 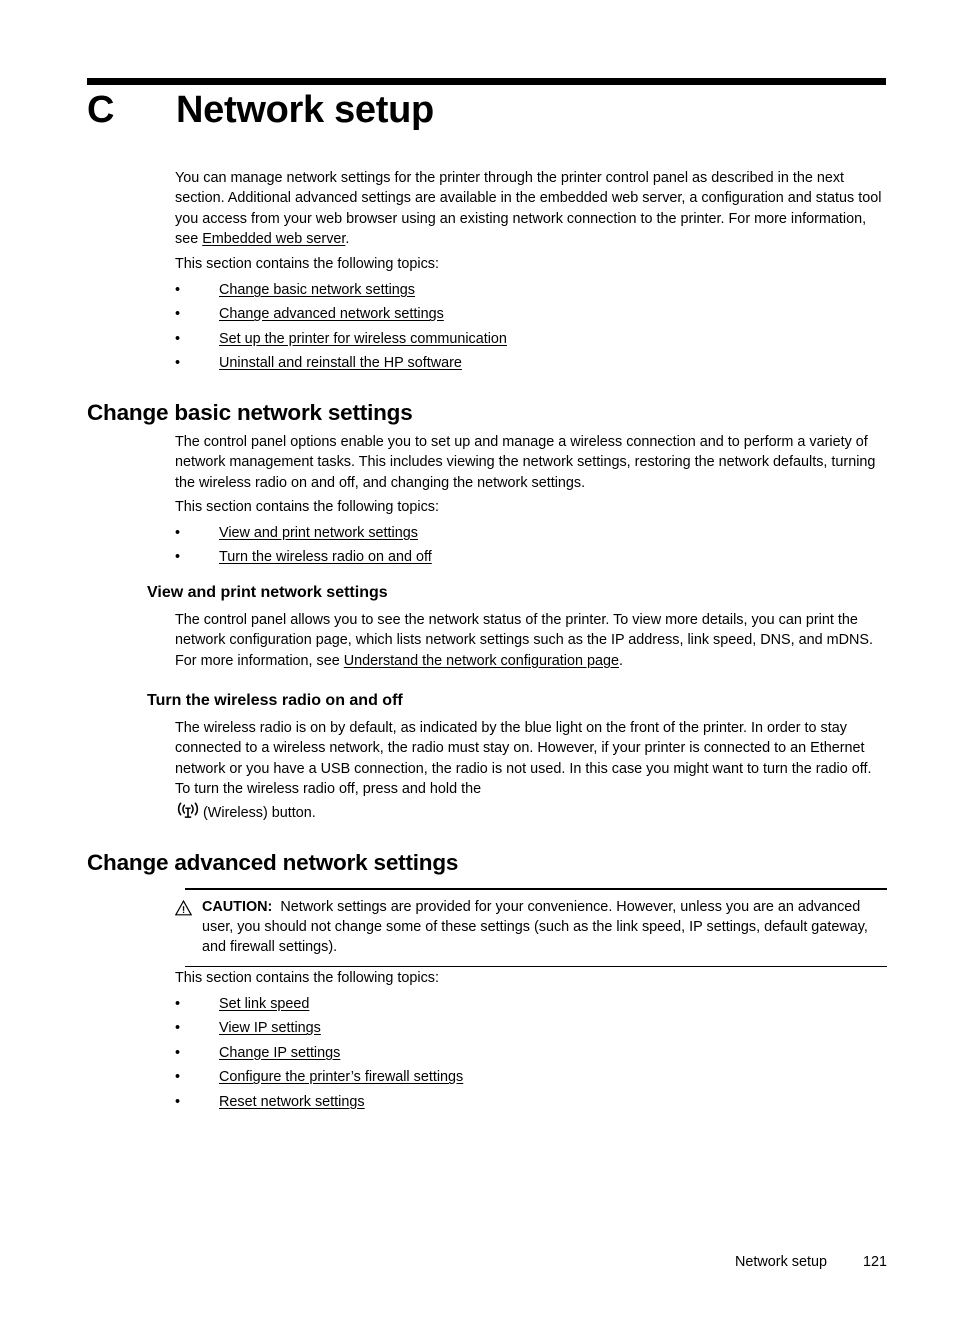 What do you see at coordinates (101, 110) in the screenshot?
I see `chapter-letter: C` at bounding box center [101, 110].